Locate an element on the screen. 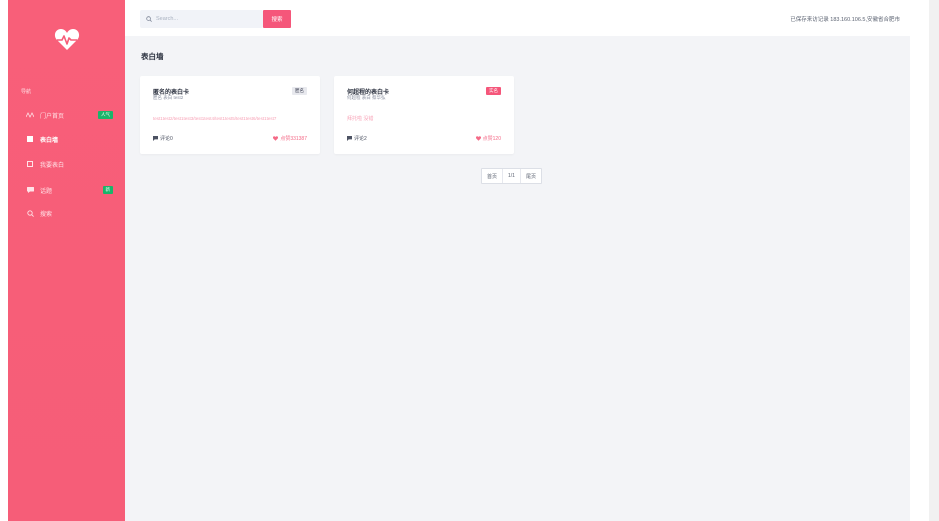 This screenshot has width=939, height=521. page-indicator: 1/1 is located at coordinates (512, 176).